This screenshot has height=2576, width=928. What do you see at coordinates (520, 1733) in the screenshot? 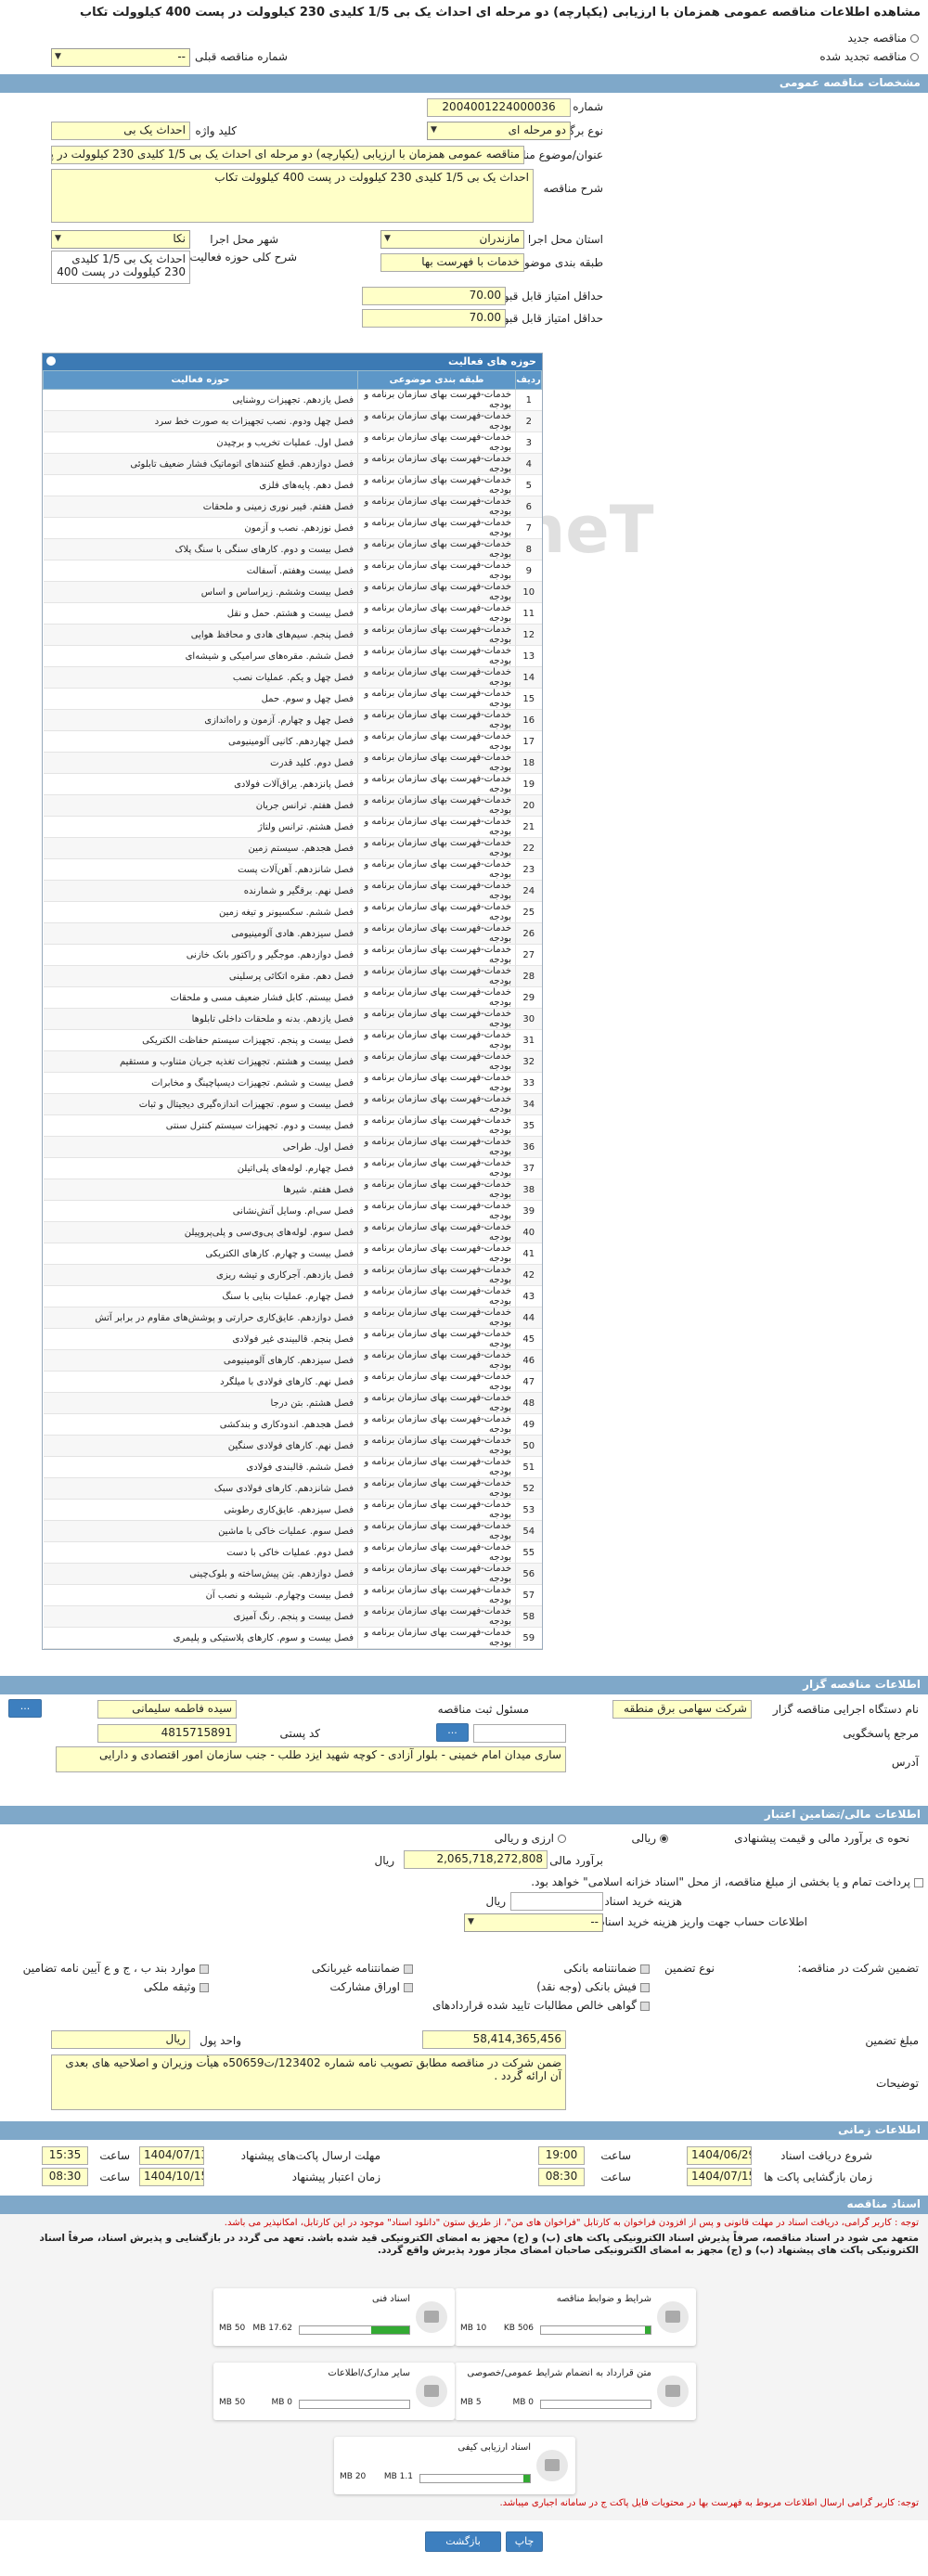
I see `ref-field` at bounding box center [520, 1733].